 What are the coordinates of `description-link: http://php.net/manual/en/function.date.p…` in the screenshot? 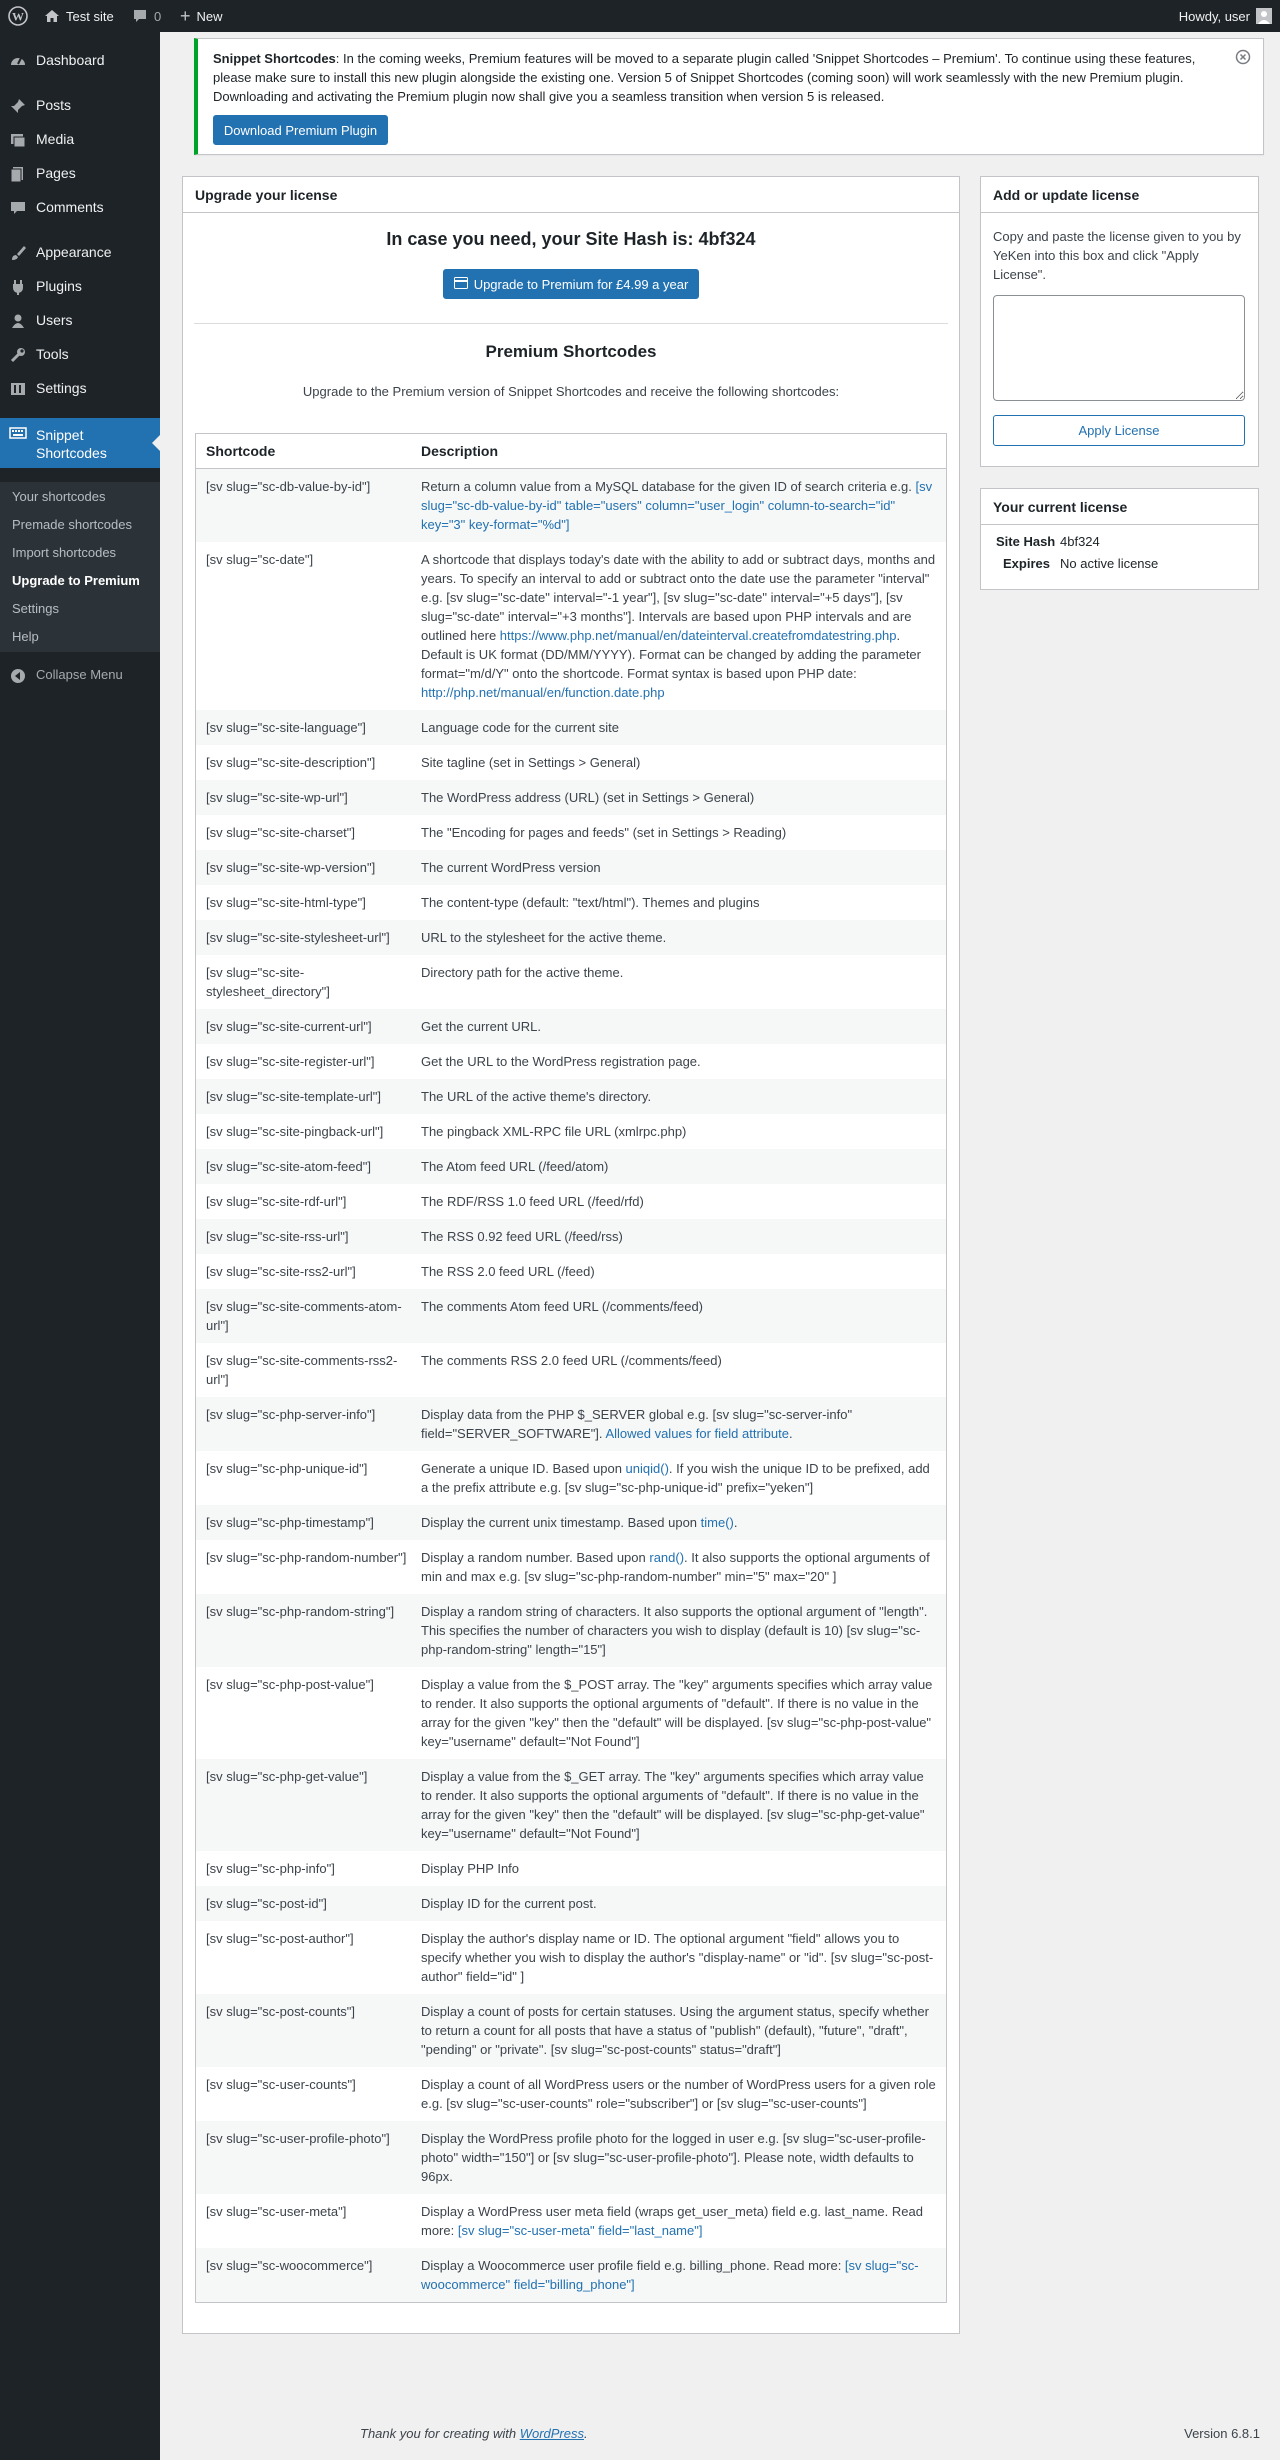 It's located at (543, 692).